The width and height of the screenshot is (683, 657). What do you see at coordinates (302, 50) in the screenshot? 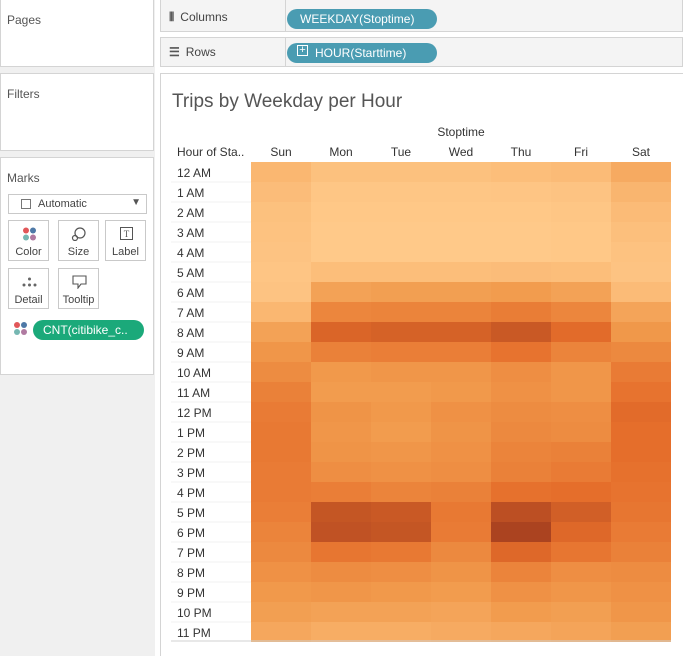
I see `expand-plus-icon: +` at bounding box center [302, 50].